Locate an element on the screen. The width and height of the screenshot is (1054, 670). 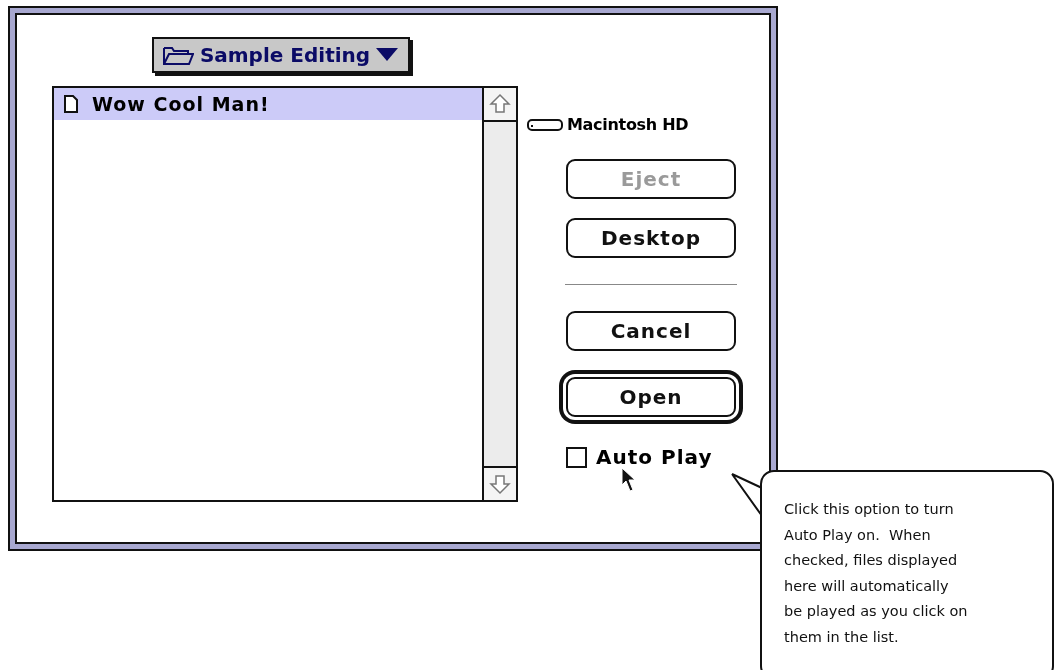
scroll-bar is located at coordinates (499, 294).